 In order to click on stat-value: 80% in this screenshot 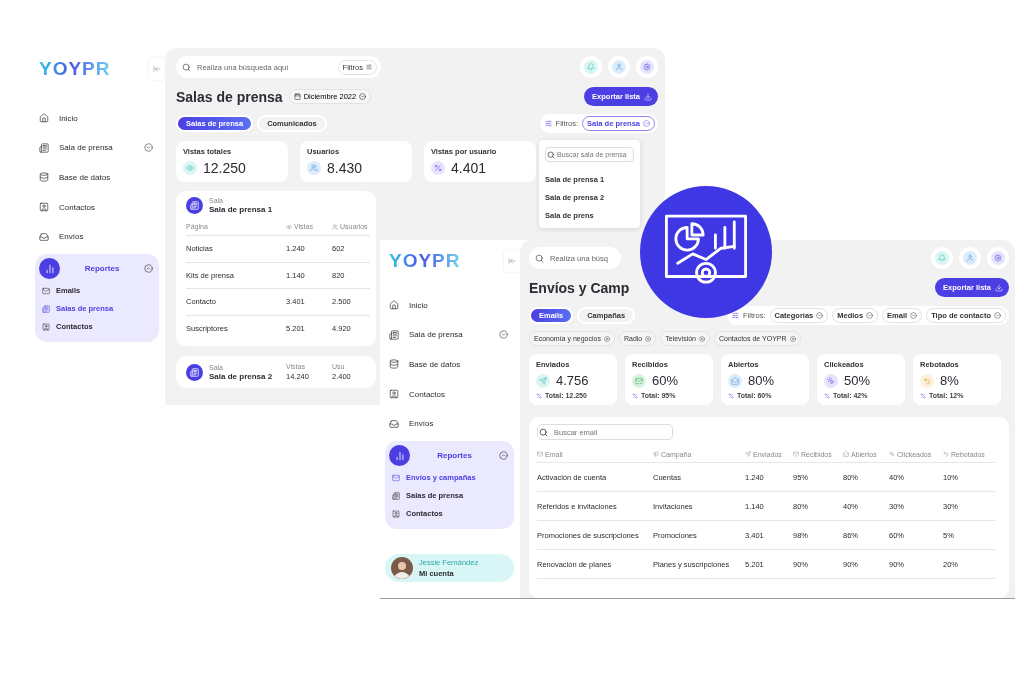, I will do `click(761, 380)`.